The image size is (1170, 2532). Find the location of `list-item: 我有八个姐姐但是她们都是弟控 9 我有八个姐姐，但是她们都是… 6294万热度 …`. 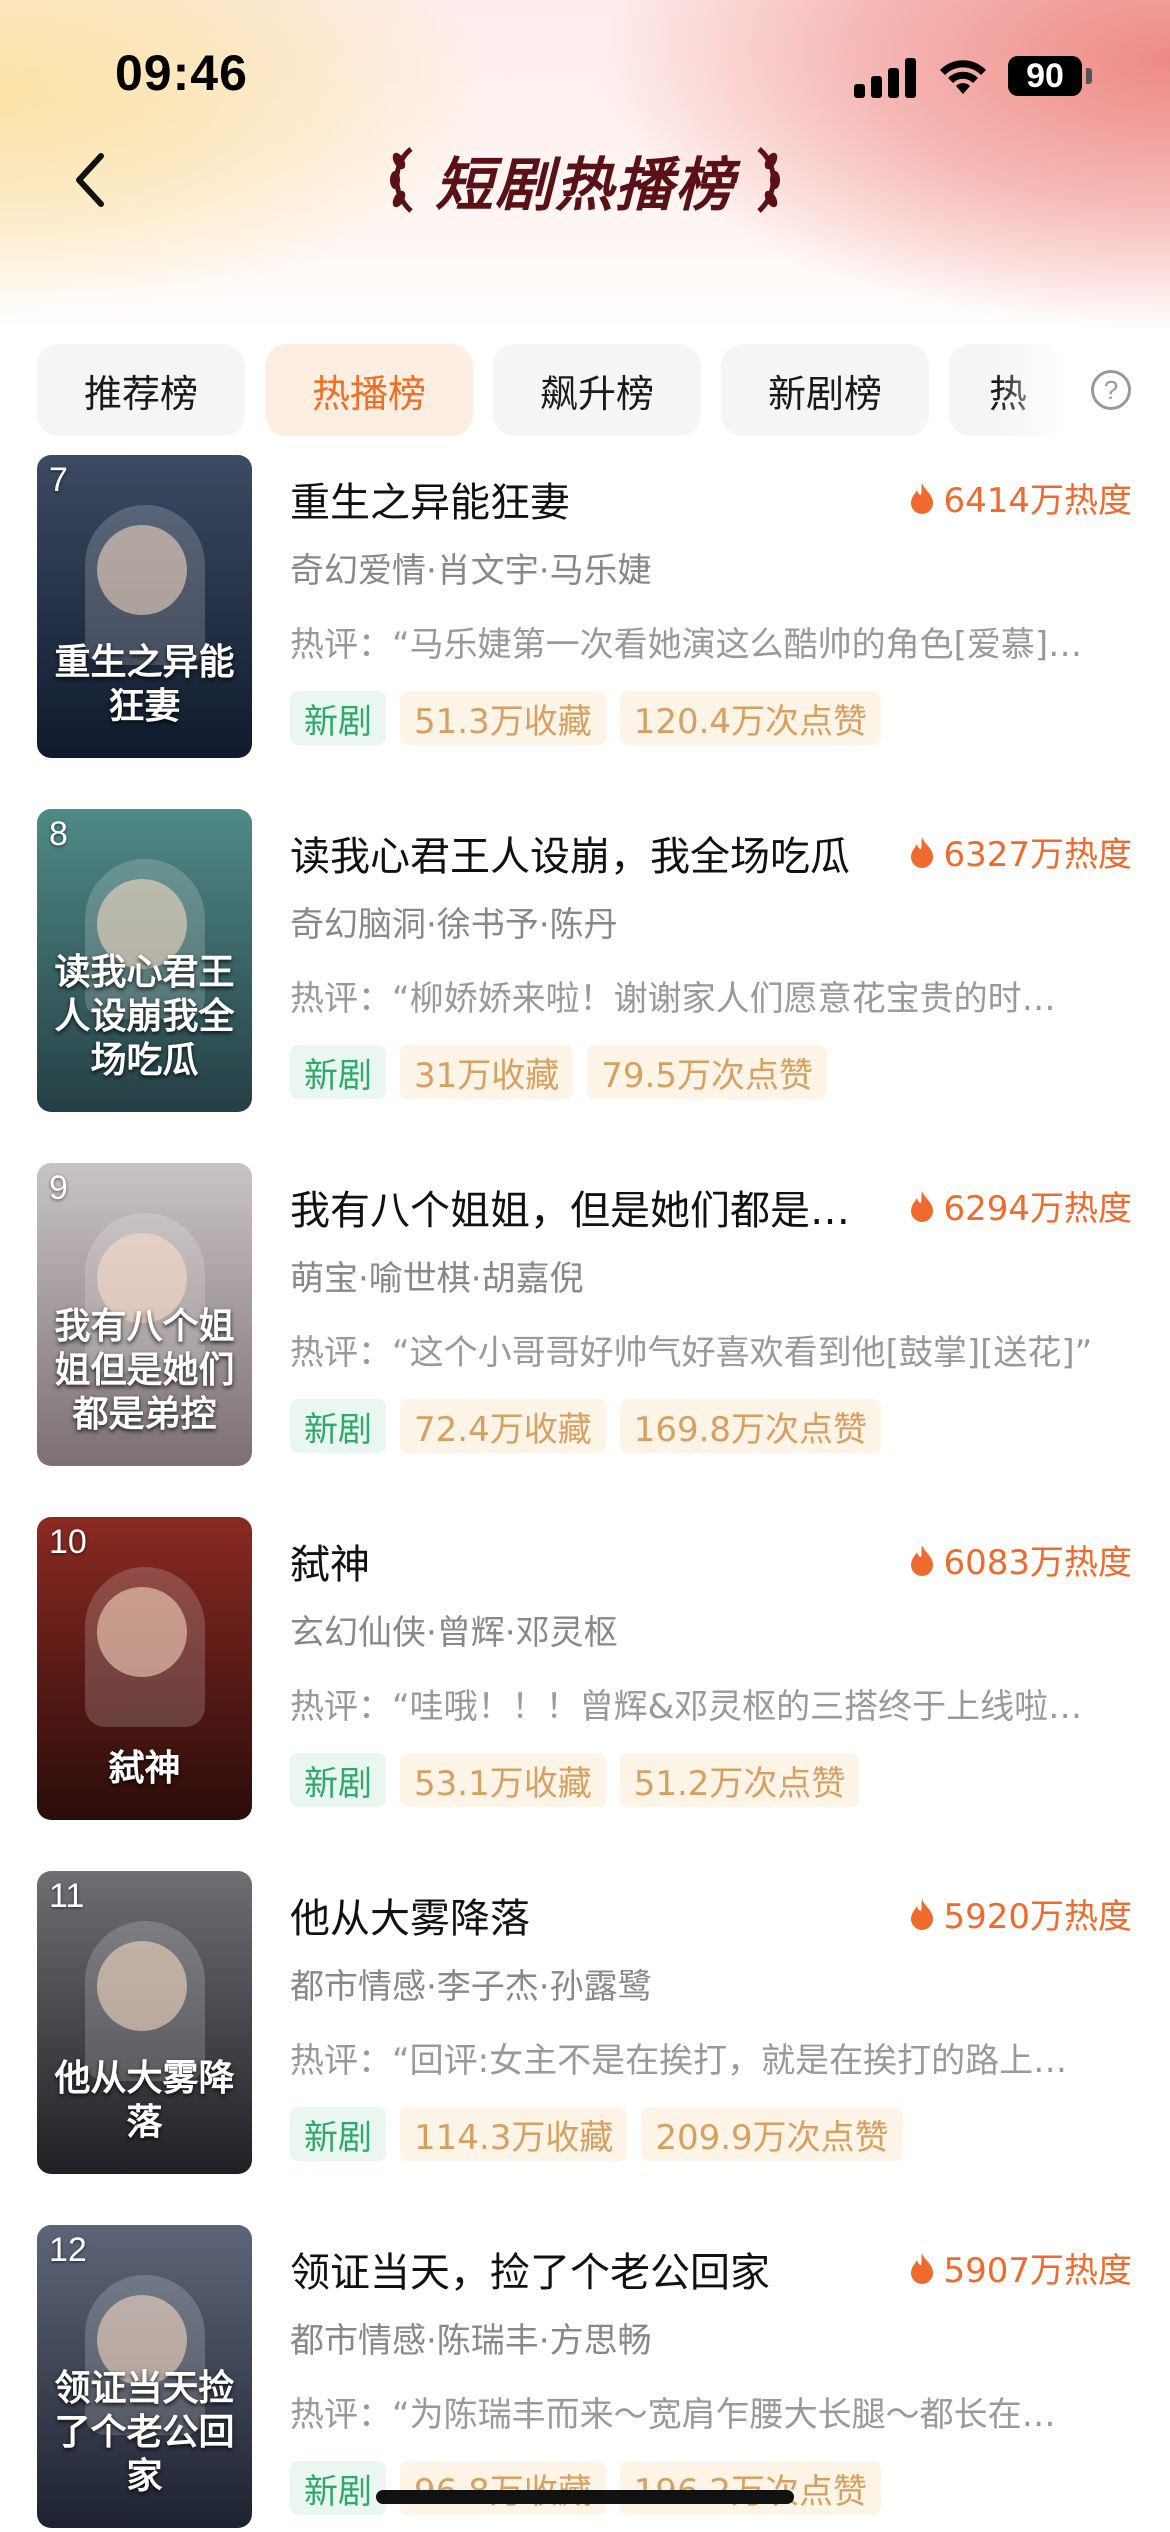

list-item: 我有八个姐姐但是她们都是弟控 9 我有八个姐姐，但是她们都是… 6294万热度 … is located at coordinates (585, 1318).